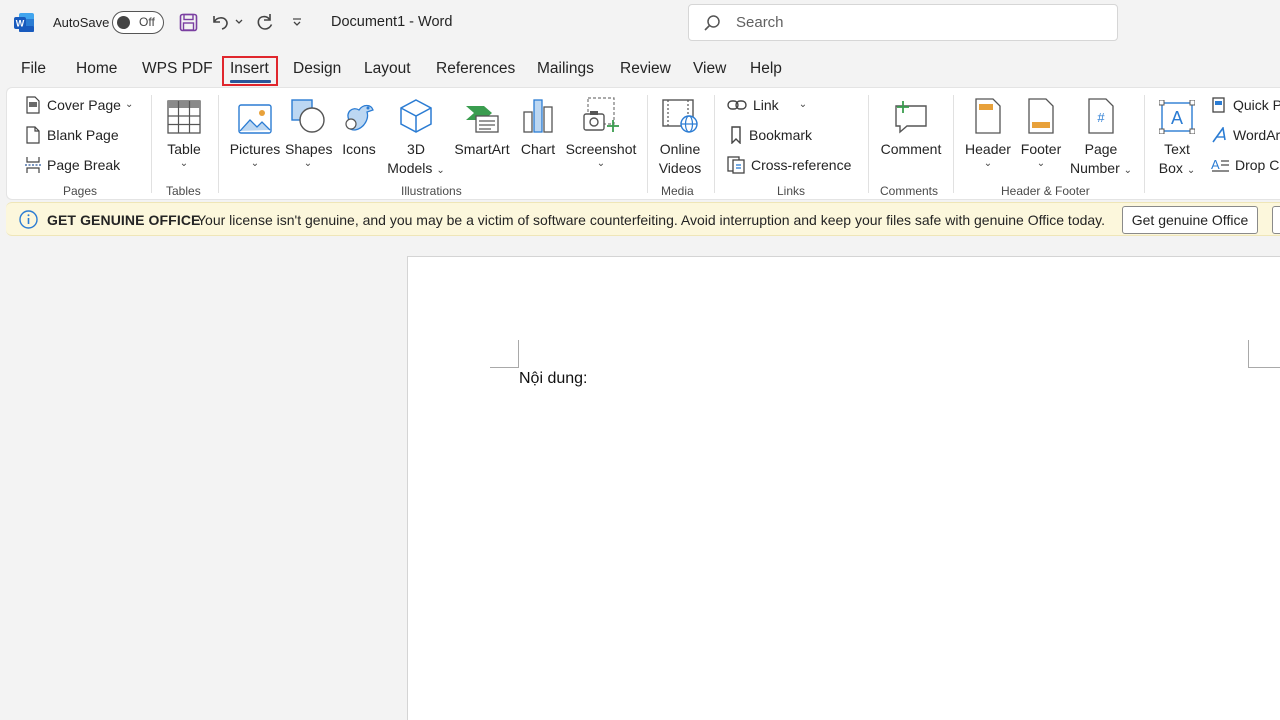  I want to click on chart-button: Chart, so click(538, 126).